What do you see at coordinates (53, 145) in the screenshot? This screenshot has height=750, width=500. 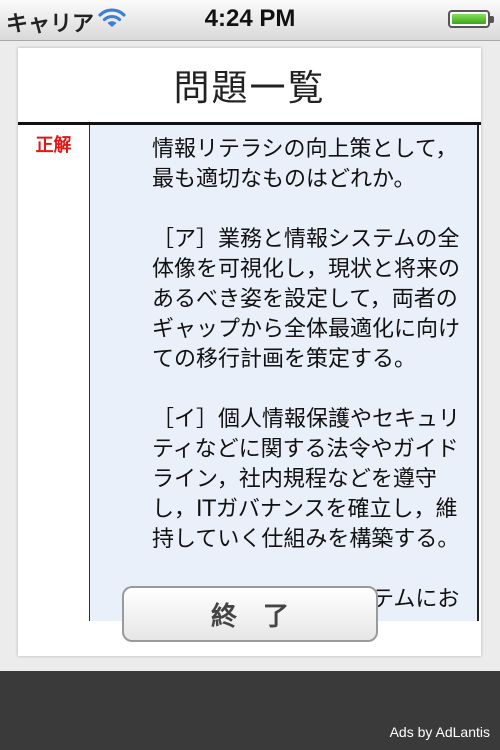 I see `result-label: 正解` at bounding box center [53, 145].